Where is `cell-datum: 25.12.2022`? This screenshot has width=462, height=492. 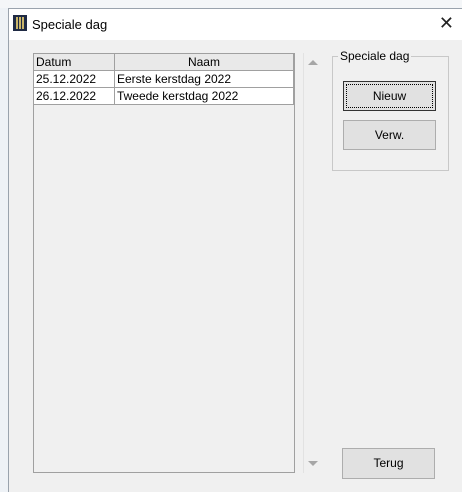
cell-datum: 25.12.2022 is located at coordinates (74, 79).